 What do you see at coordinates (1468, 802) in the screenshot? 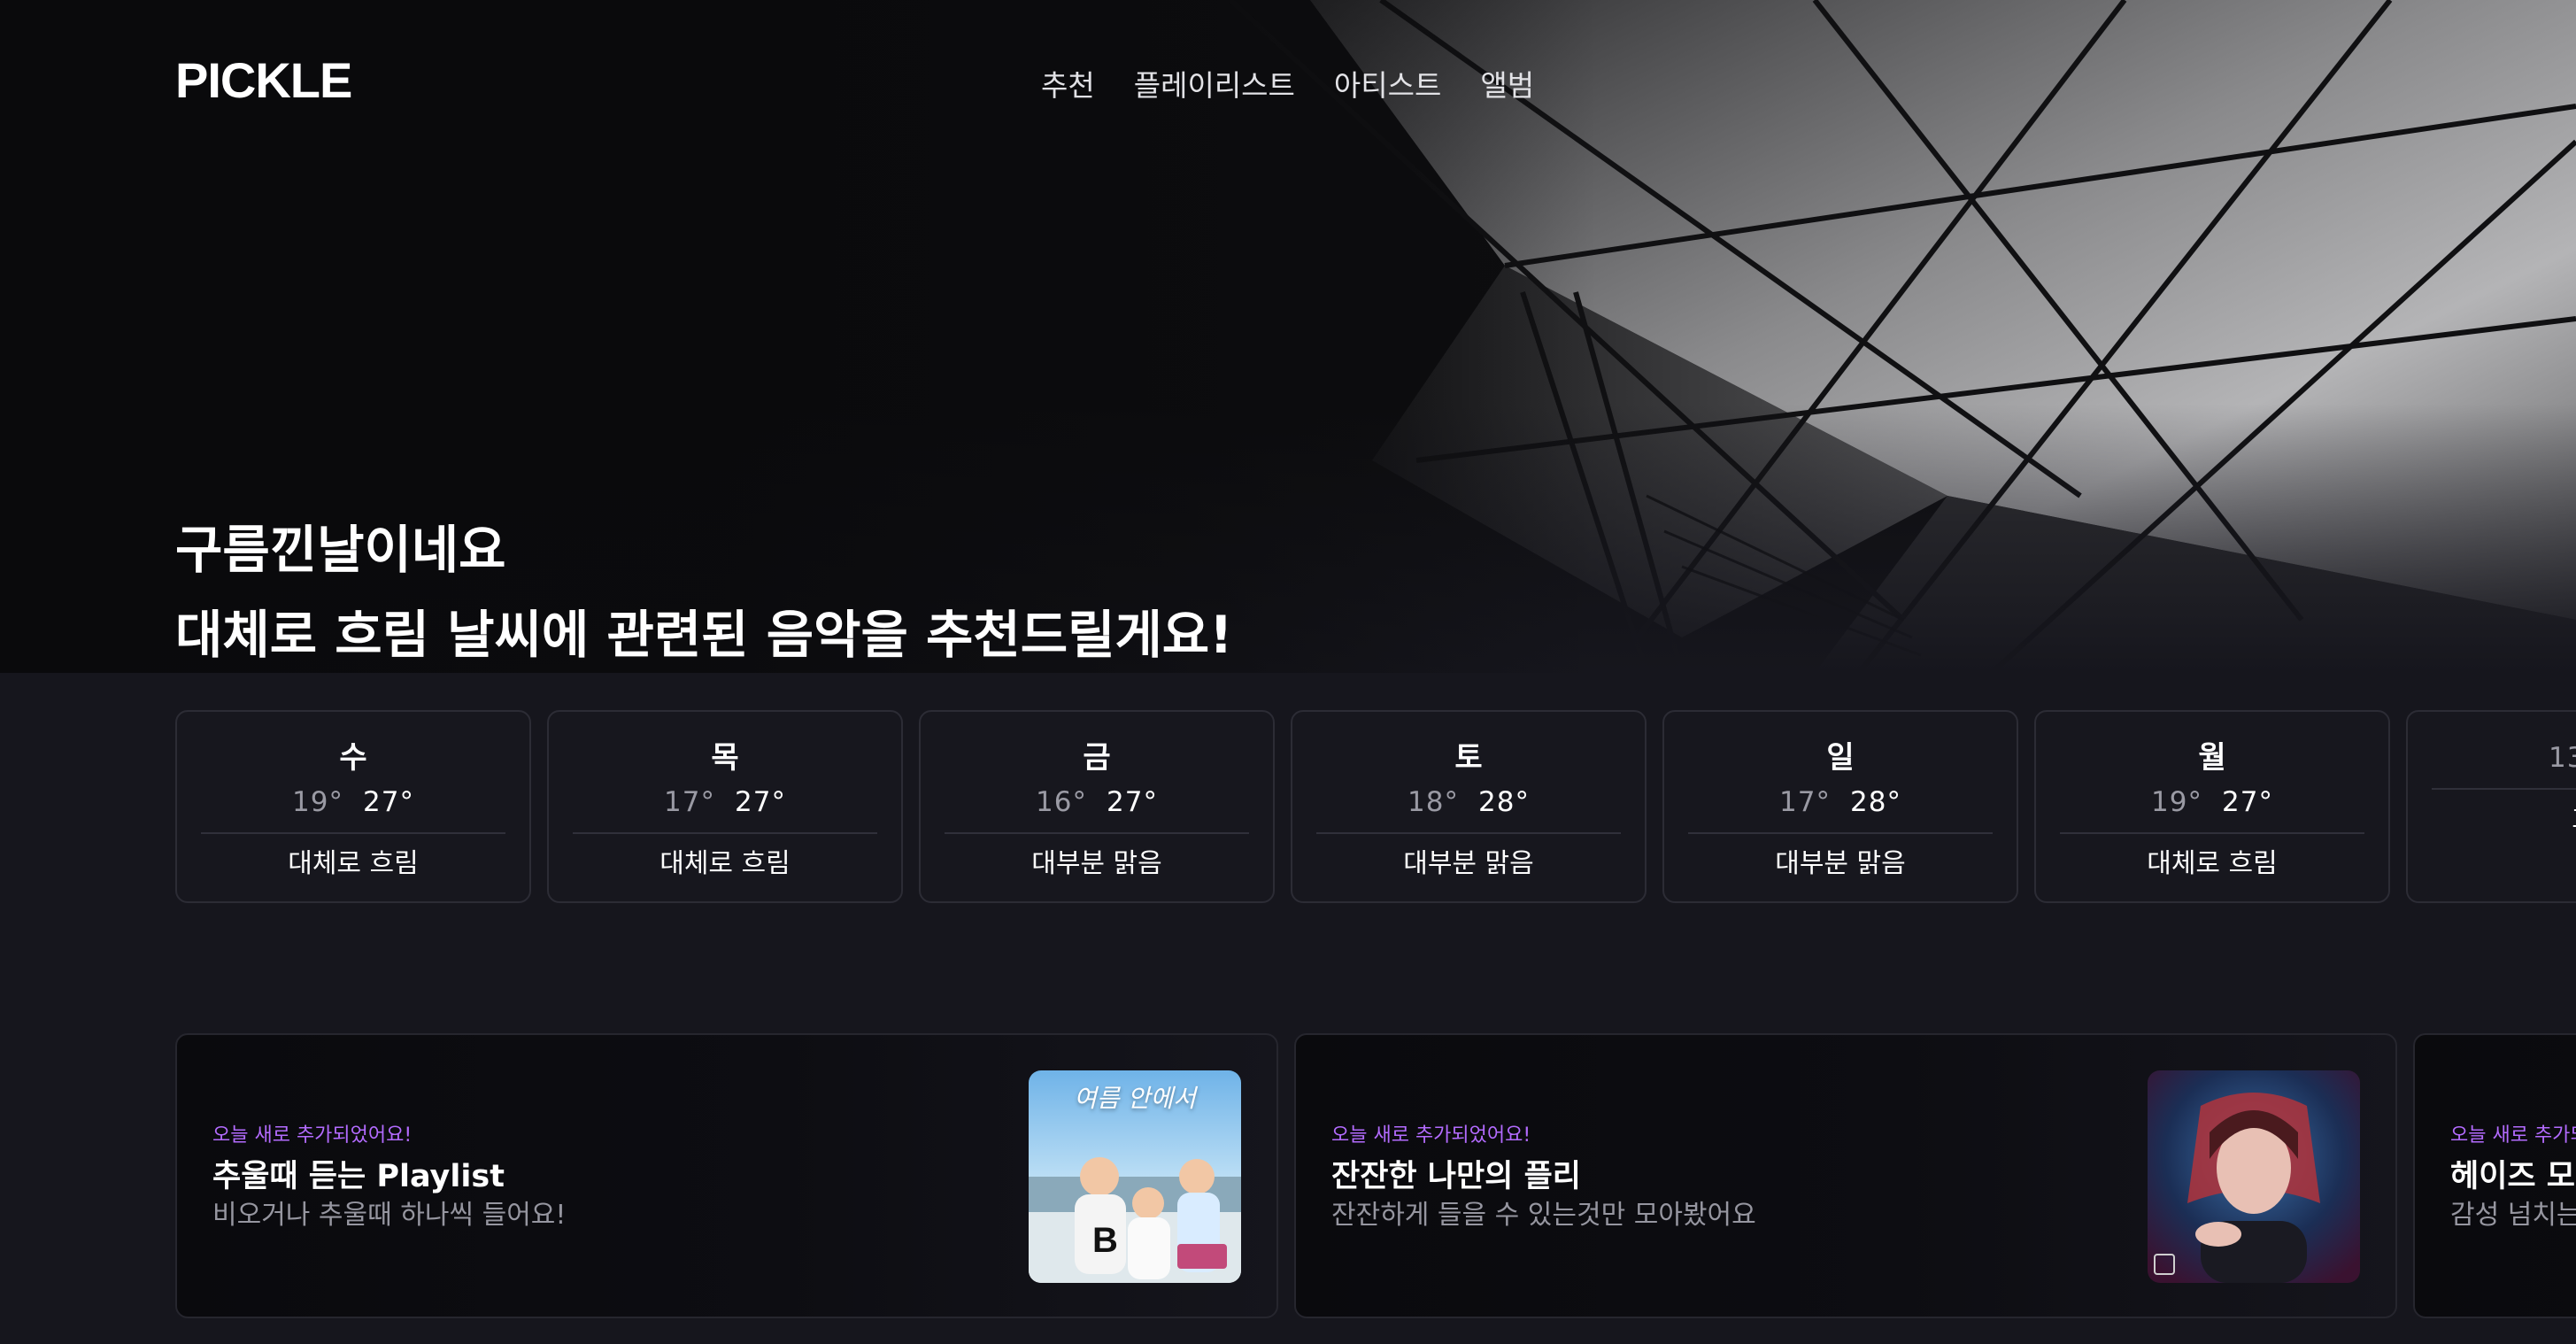
I see `weather-temps: 18° 28°` at bounding box center [1468, 802].